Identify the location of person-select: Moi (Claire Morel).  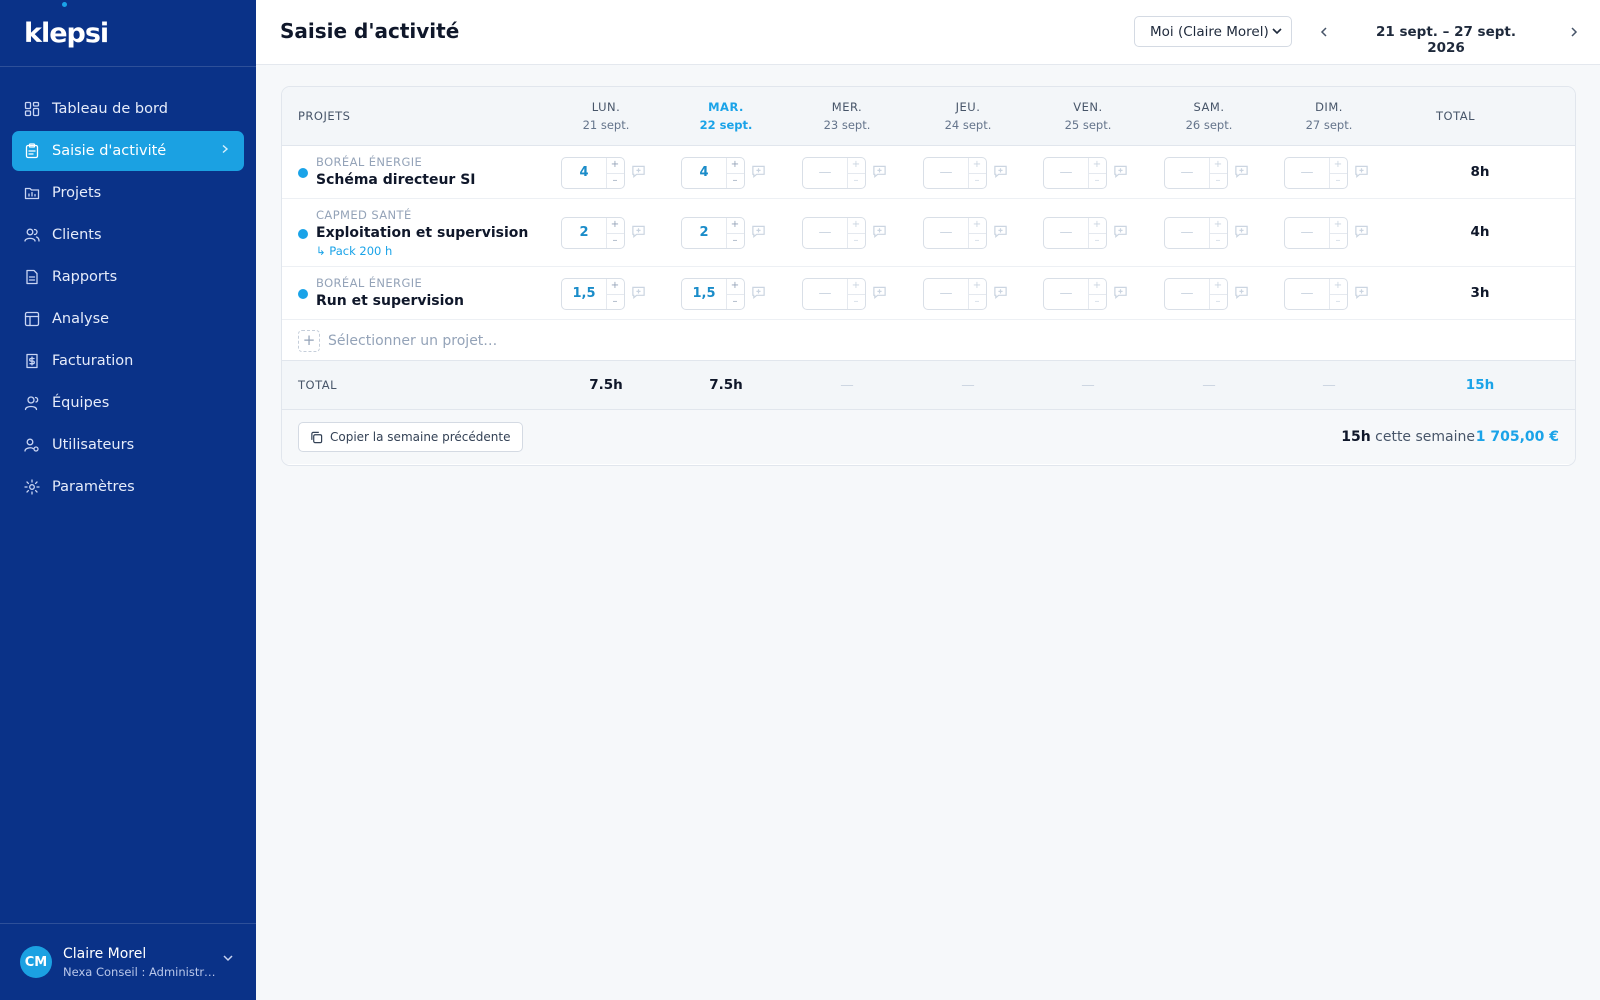
(1213, 31).